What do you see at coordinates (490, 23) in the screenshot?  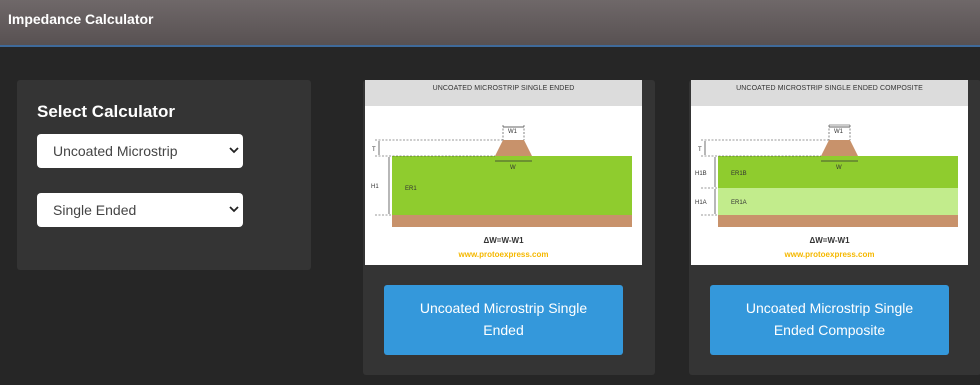 I see `top-bar: Impedance Calculator` at bounding box center [490, 23].